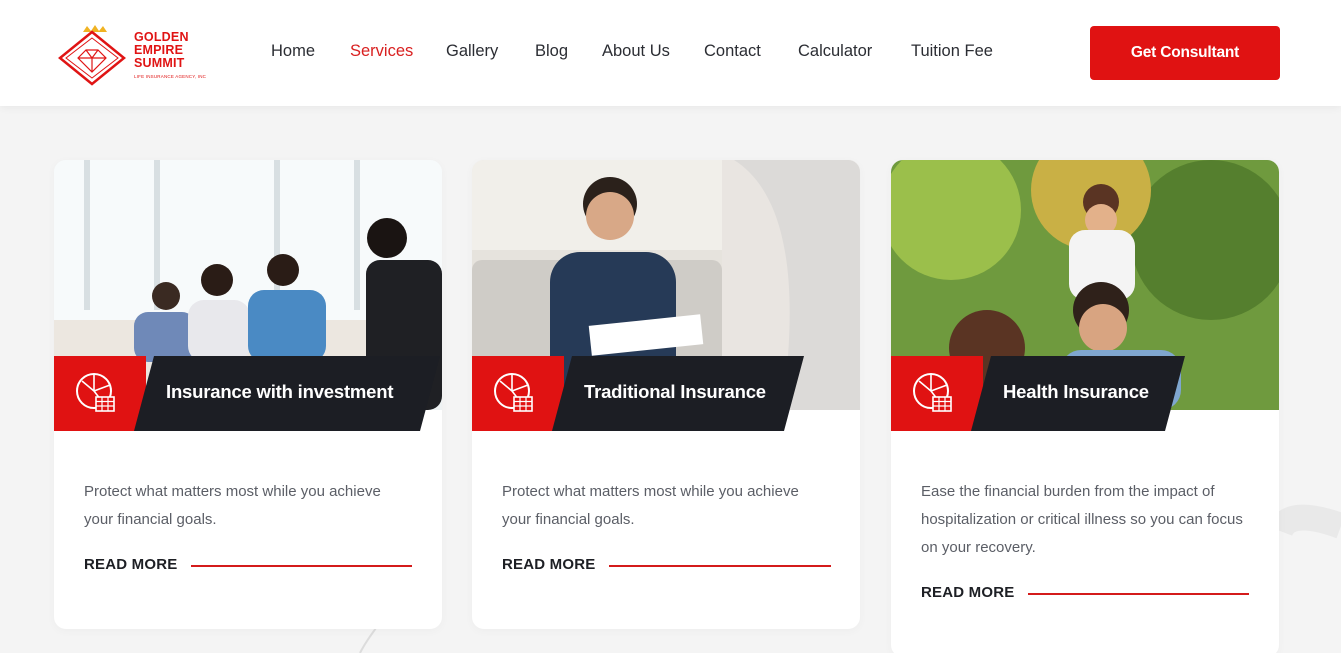  Describe the element at coordinates (472, 51) in the screenshot. I see `nav-gallery: Gallery` at that location.